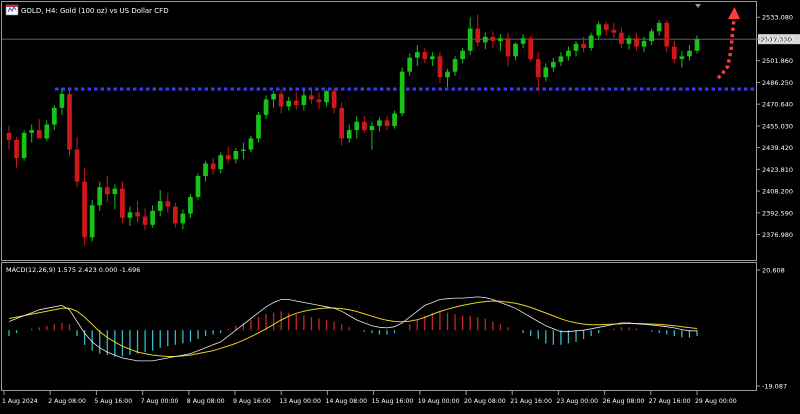  Describe the element at coordinates (777, 213) in the screenshot. I see `price-tick-label: 2392.590` at that location.